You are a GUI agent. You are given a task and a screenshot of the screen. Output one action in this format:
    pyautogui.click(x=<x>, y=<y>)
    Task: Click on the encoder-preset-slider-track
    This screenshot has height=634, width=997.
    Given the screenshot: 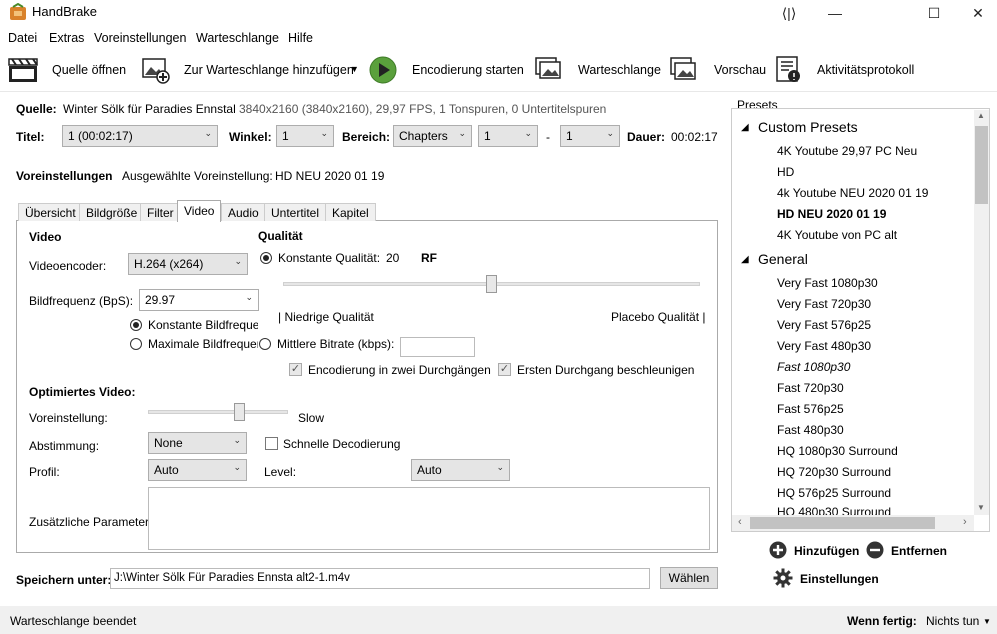 What is the action you would take?
    pyautogui.click(x=218, y=412)
    